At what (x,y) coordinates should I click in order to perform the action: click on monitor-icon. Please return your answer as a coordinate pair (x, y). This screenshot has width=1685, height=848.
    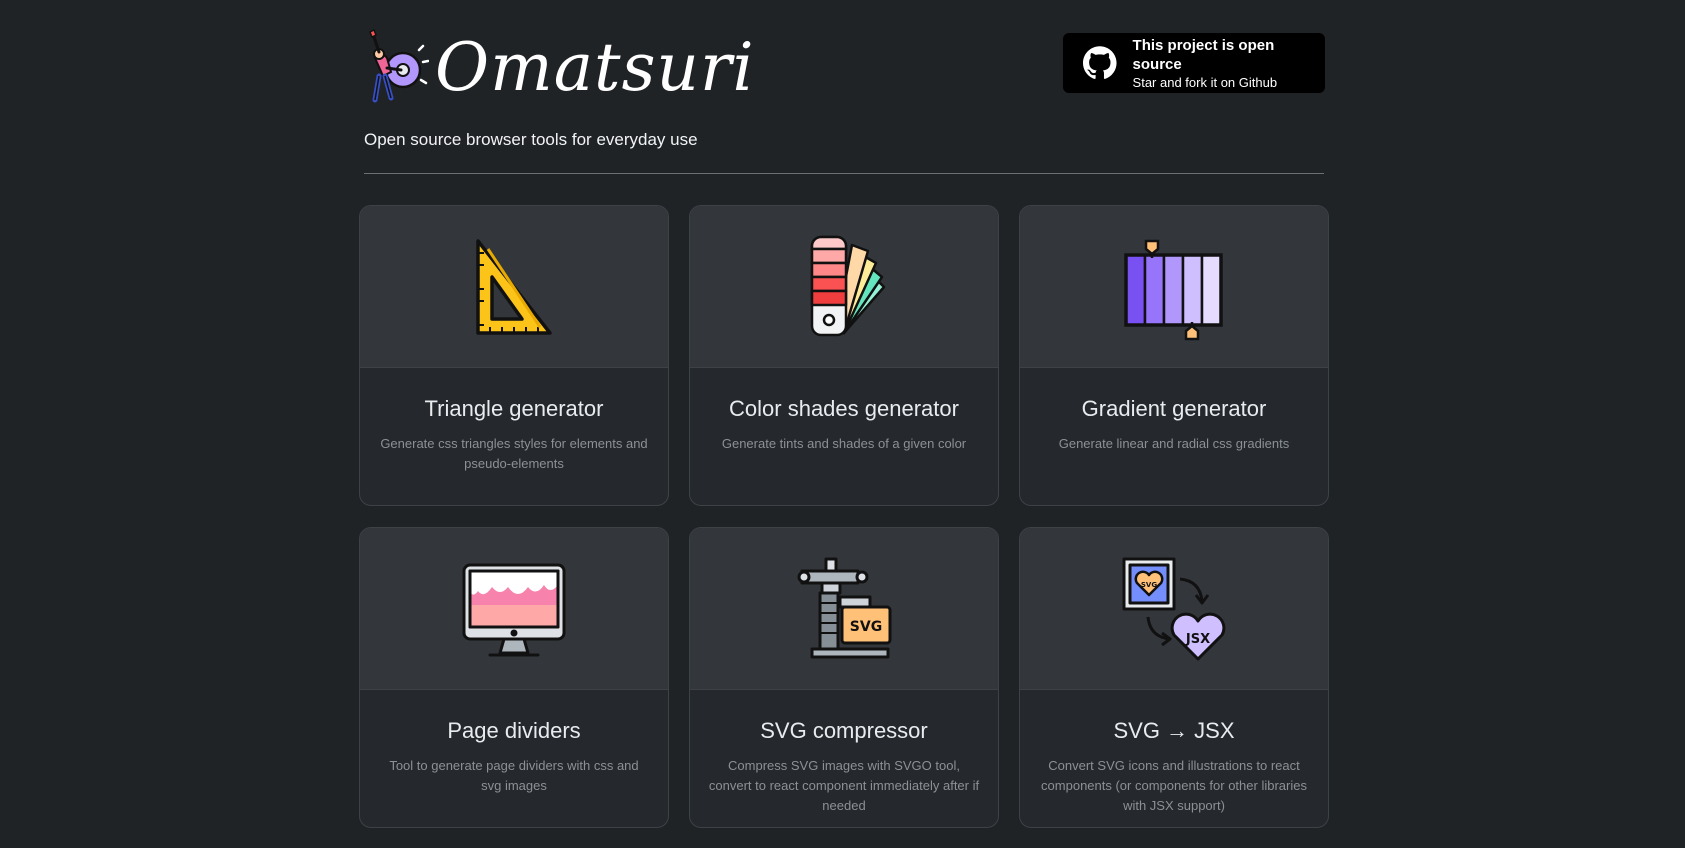
    Looking at the image, I should click on (514, 609).